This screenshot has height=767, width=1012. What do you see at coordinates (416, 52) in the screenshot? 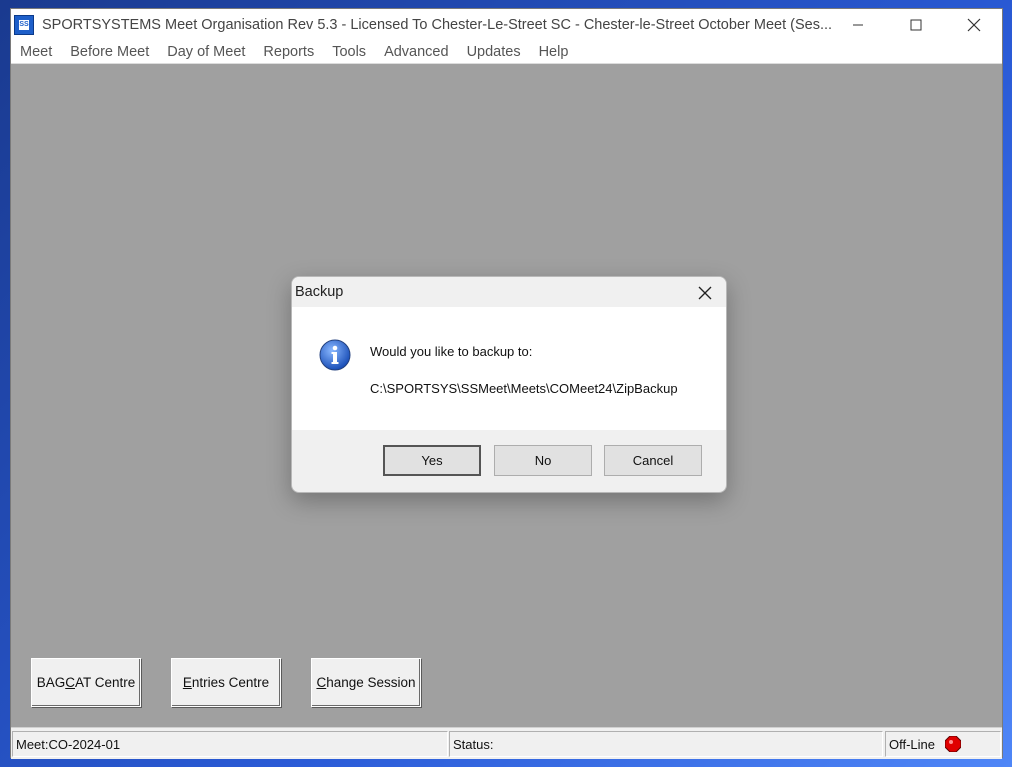
I see `menu-advanced: Advanced` at bounding box center [416, 52].